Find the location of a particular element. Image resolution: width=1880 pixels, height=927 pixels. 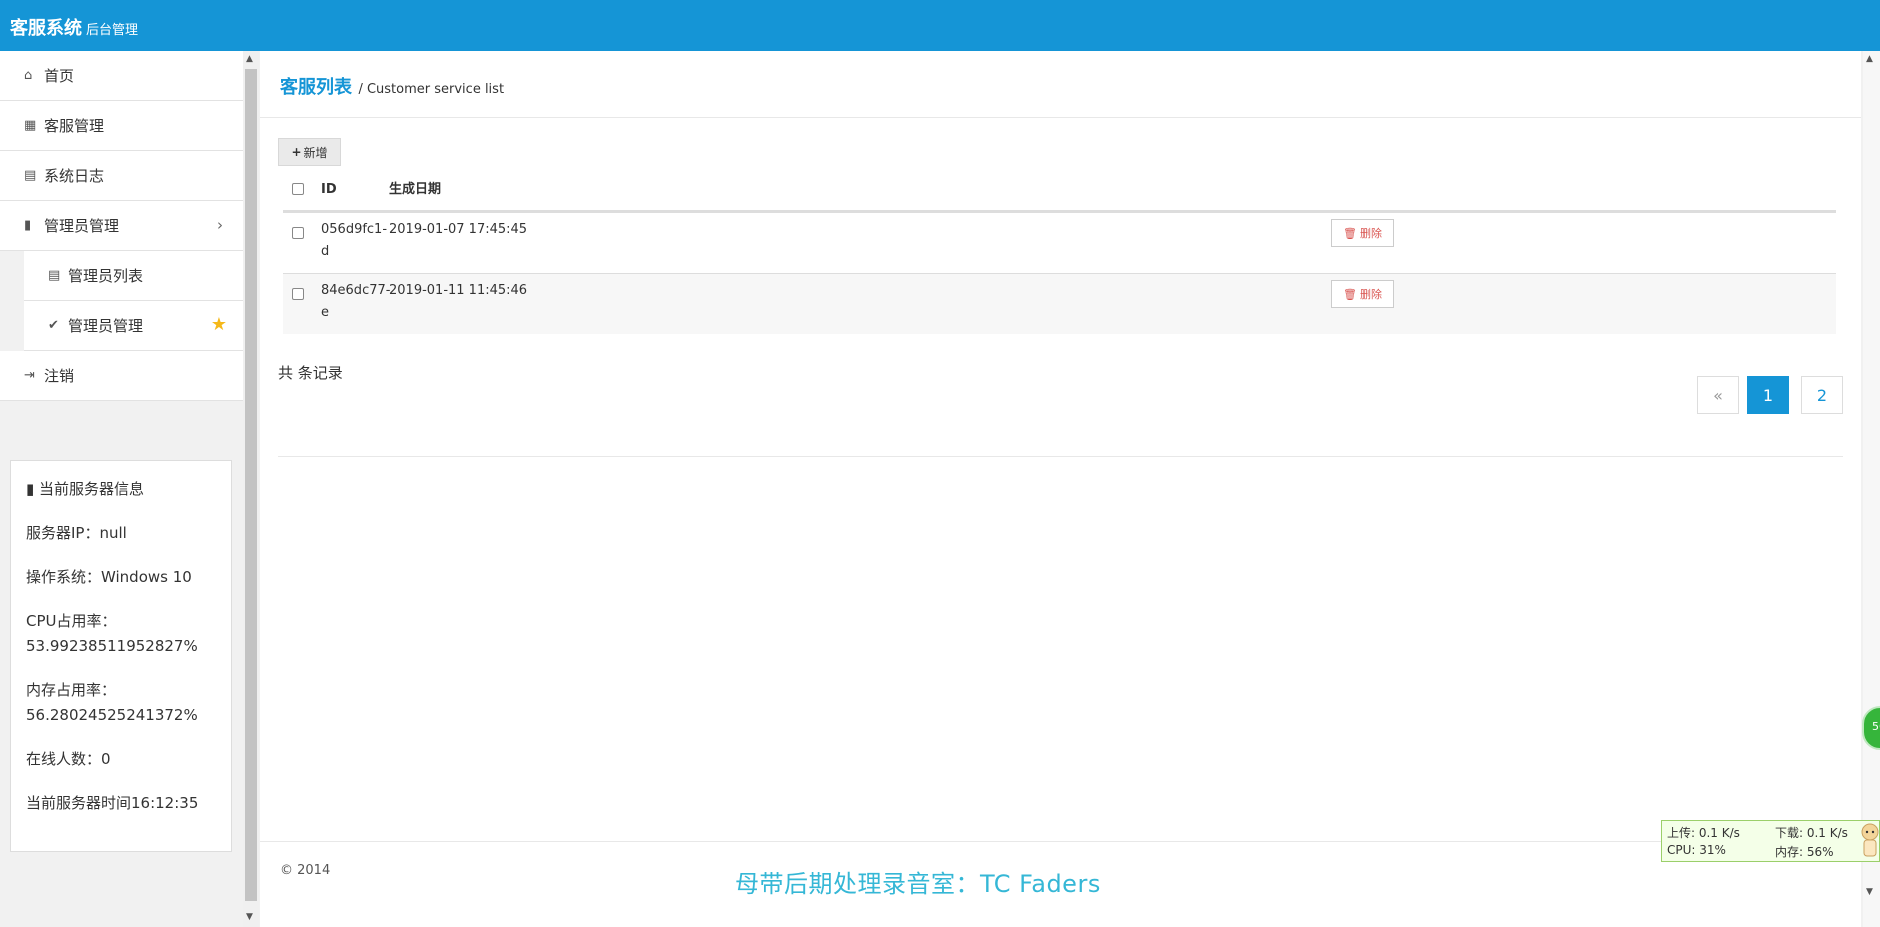

select-all-checkbox is located at coordinates (298, 189).